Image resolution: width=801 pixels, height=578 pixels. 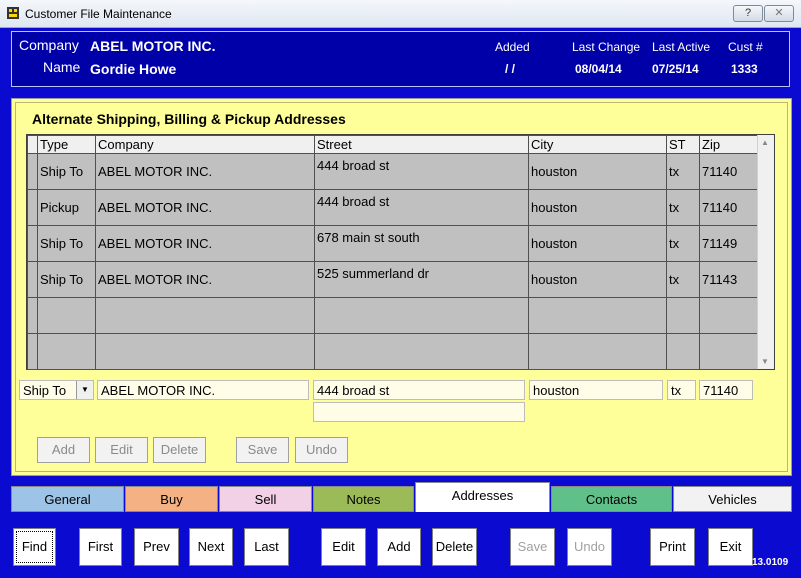 I want to click on address-add-button: Add, so click(x=63, y=450).